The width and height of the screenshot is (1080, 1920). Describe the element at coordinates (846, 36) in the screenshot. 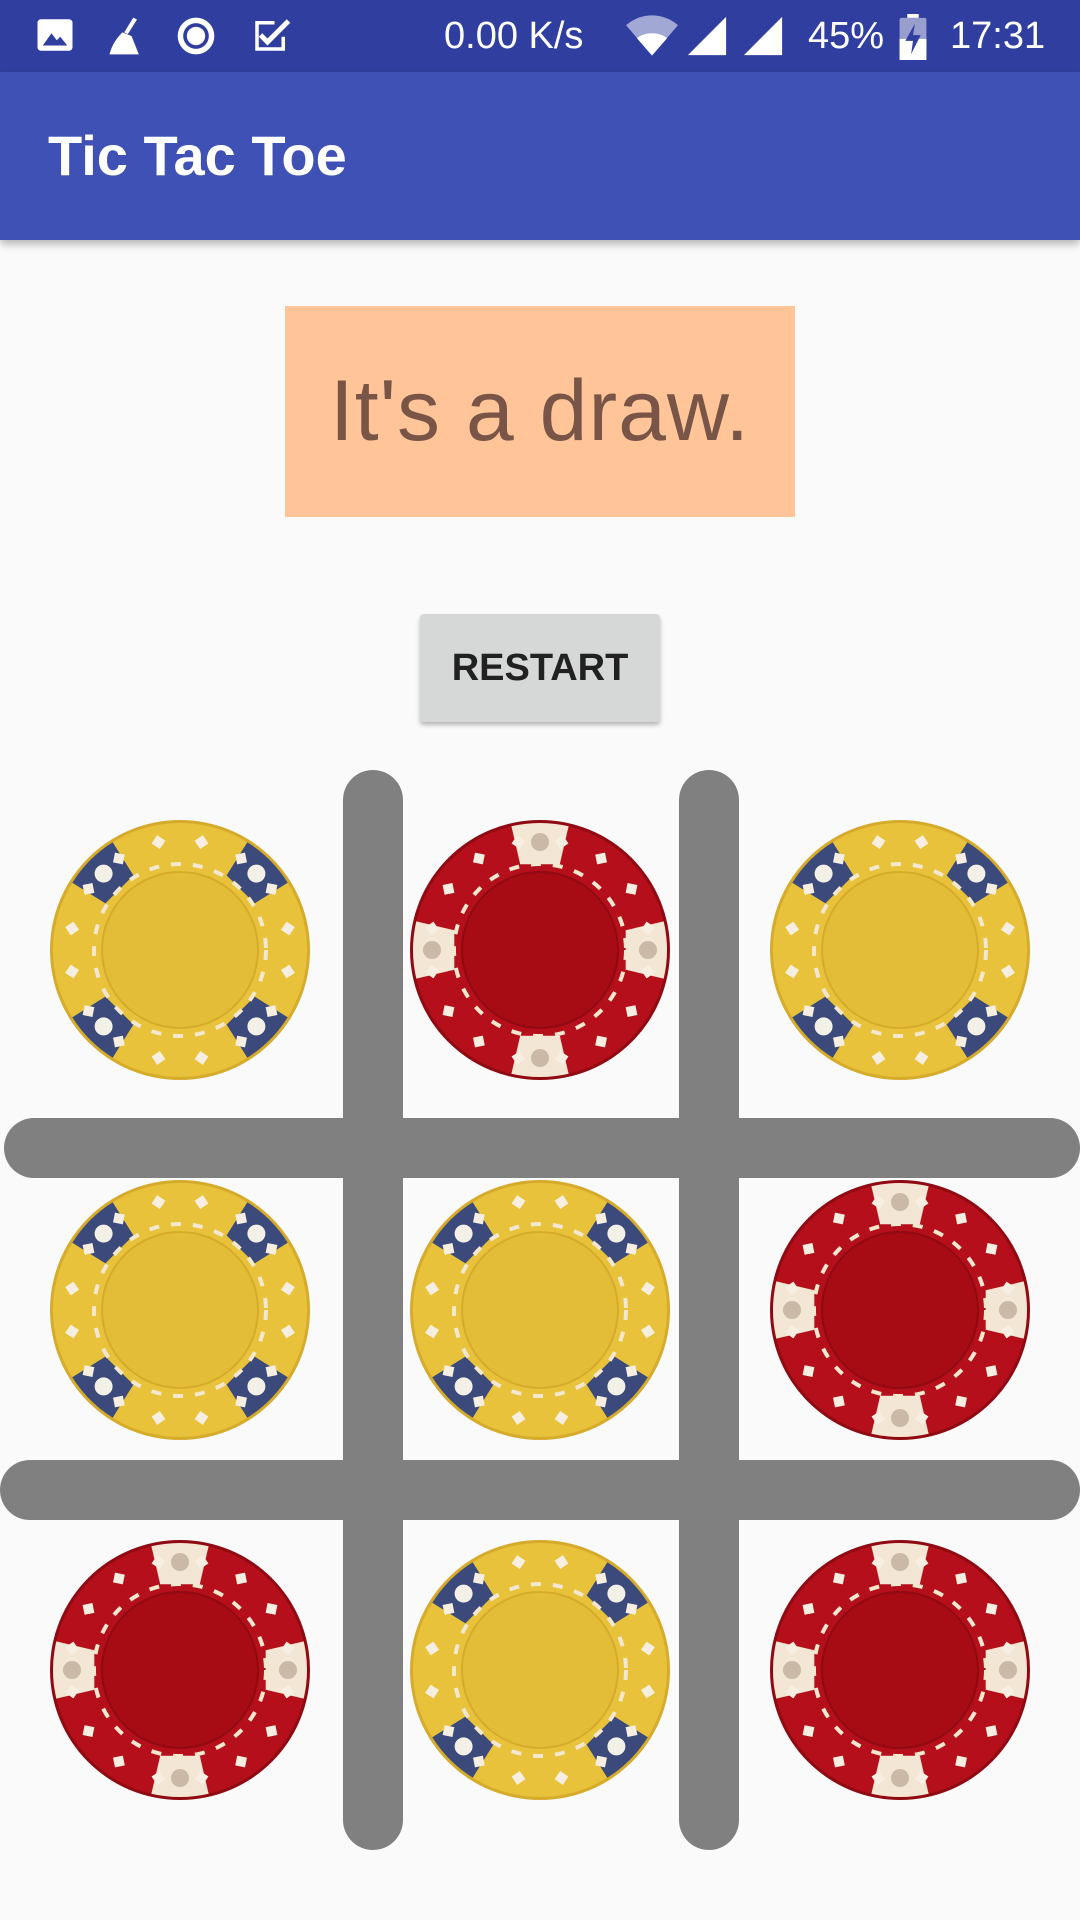

I see `battery-percent: 45%` at that location.